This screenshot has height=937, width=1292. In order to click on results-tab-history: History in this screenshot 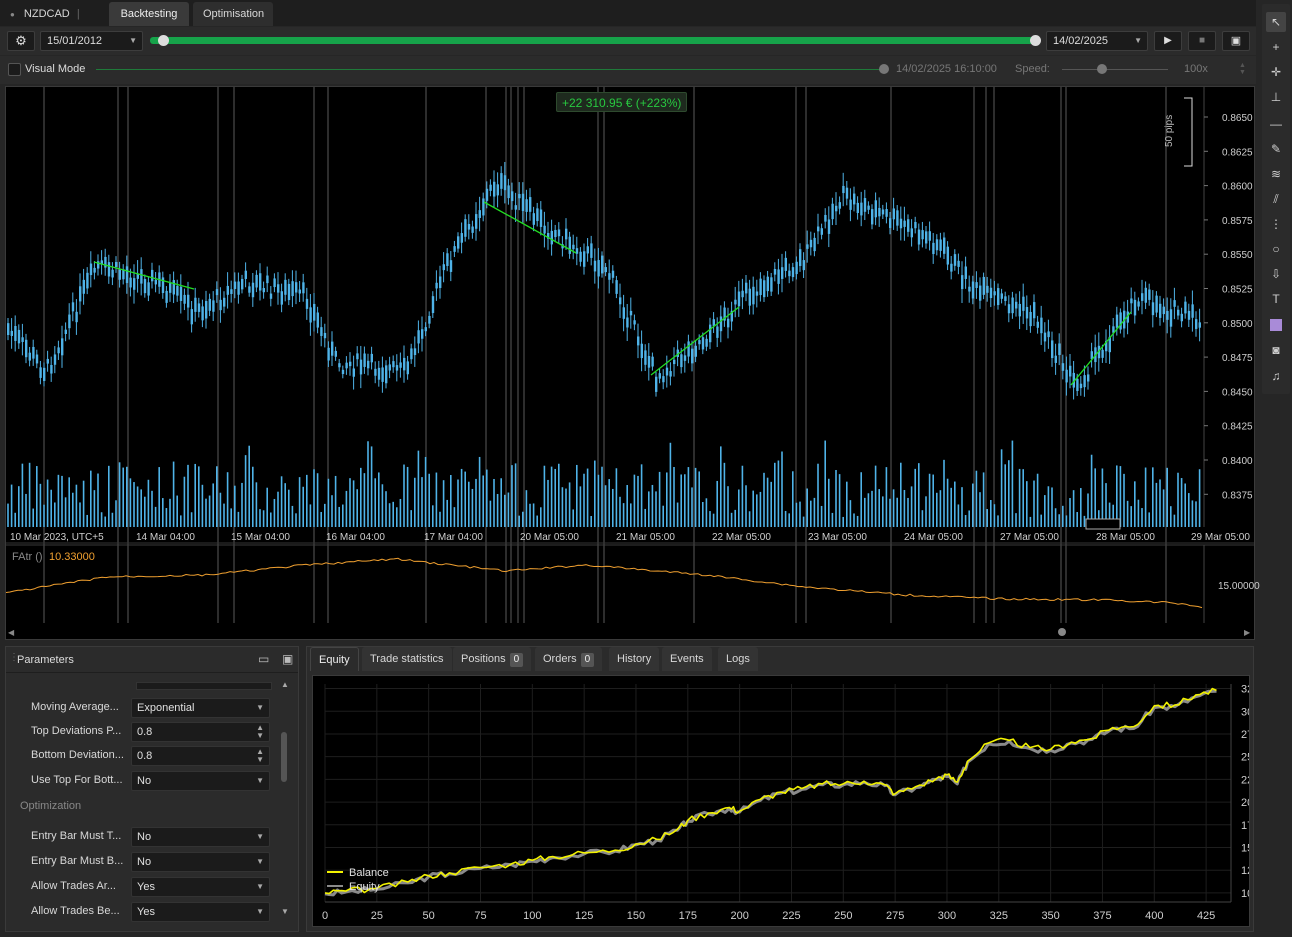, I will do `click(634, 659)`.